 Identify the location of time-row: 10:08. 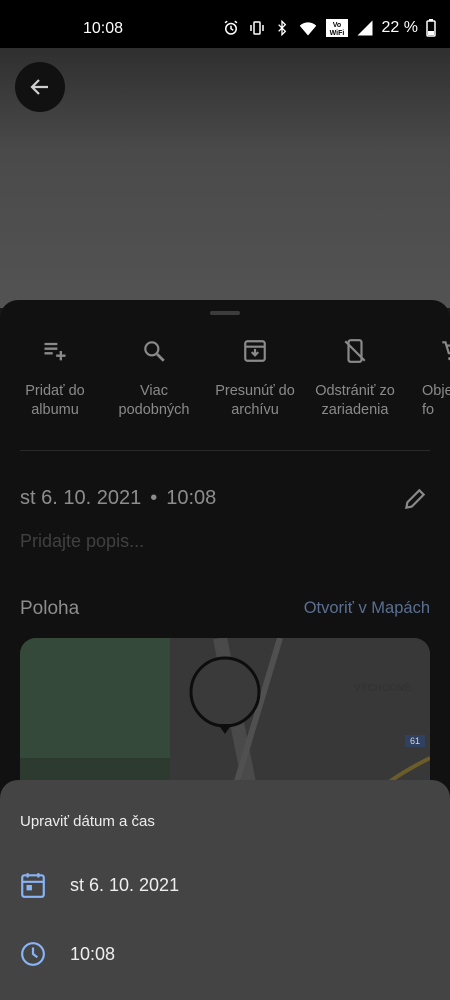
(67, 954).